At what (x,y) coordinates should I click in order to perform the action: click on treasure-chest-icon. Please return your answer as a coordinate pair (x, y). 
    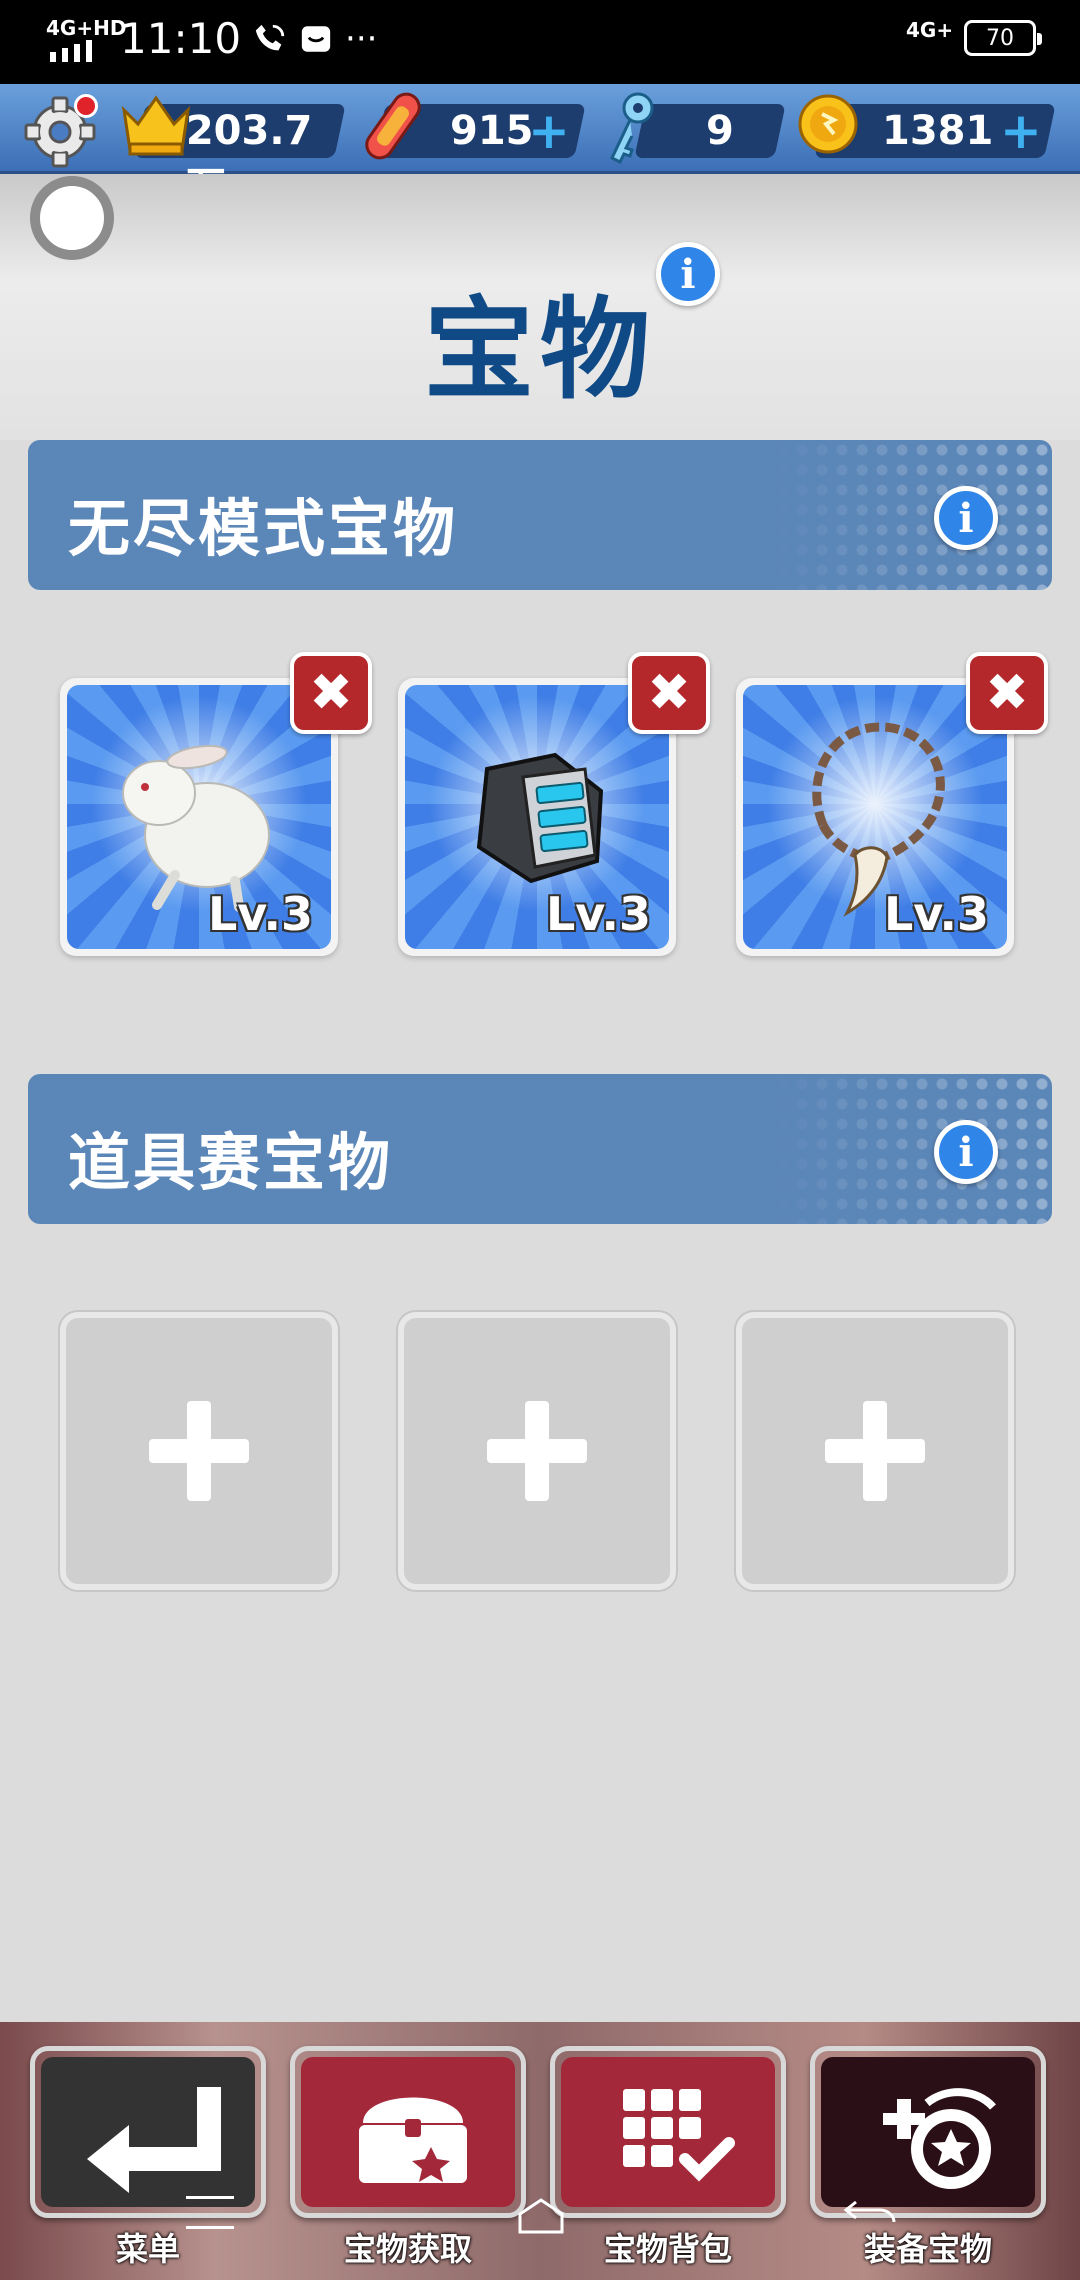
    Looking at the image, I should click on (413, 2140).